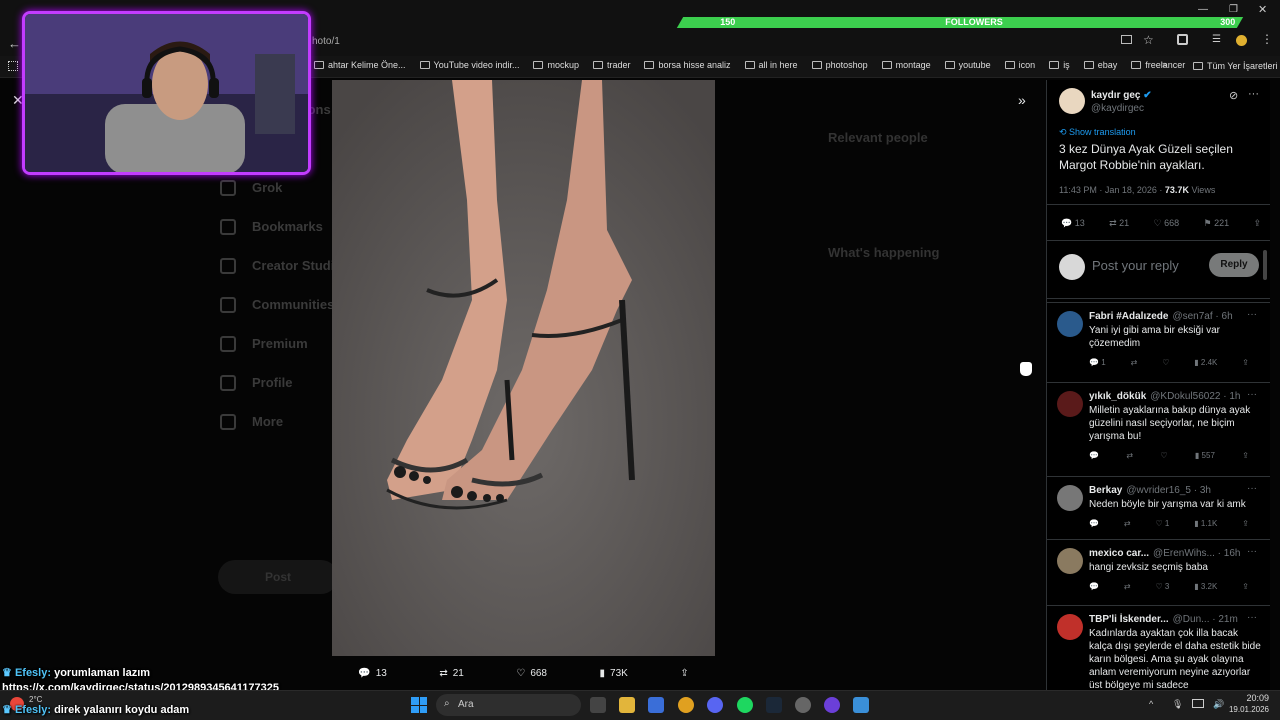  Describe the element at coordinates (1205, 619) in the screenshot. I see `reply-author-handle: @Dun... · 21m` at that location.